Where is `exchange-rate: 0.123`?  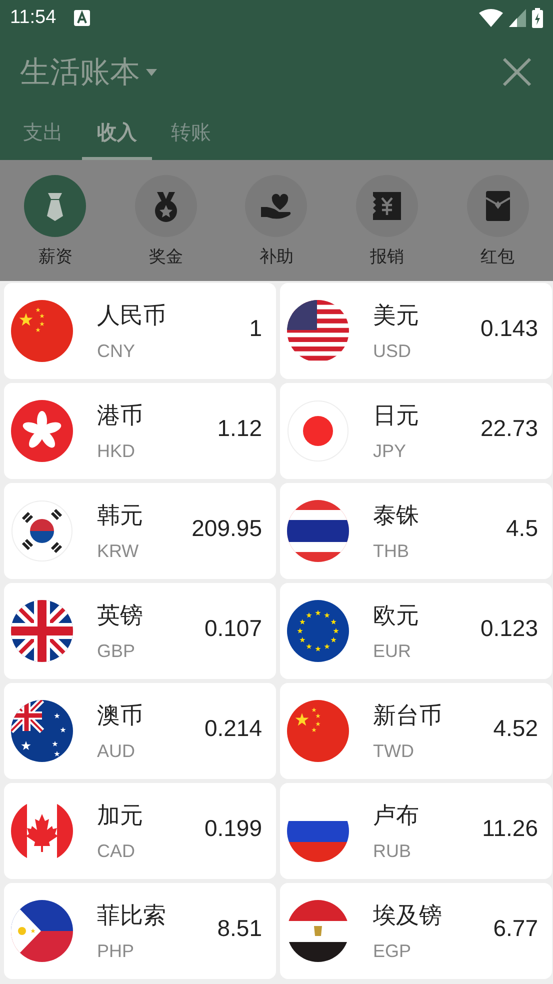
exchange-rate: 0.123 is located at coordinates (509, 628).